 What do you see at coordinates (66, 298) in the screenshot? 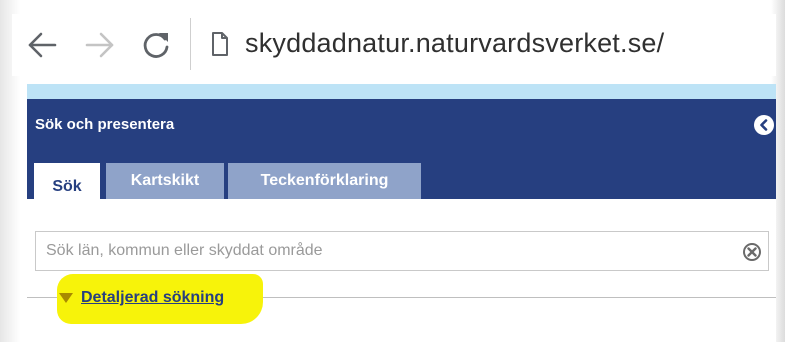
I see `triangle-down-icon` at bounding box center [66, 298].